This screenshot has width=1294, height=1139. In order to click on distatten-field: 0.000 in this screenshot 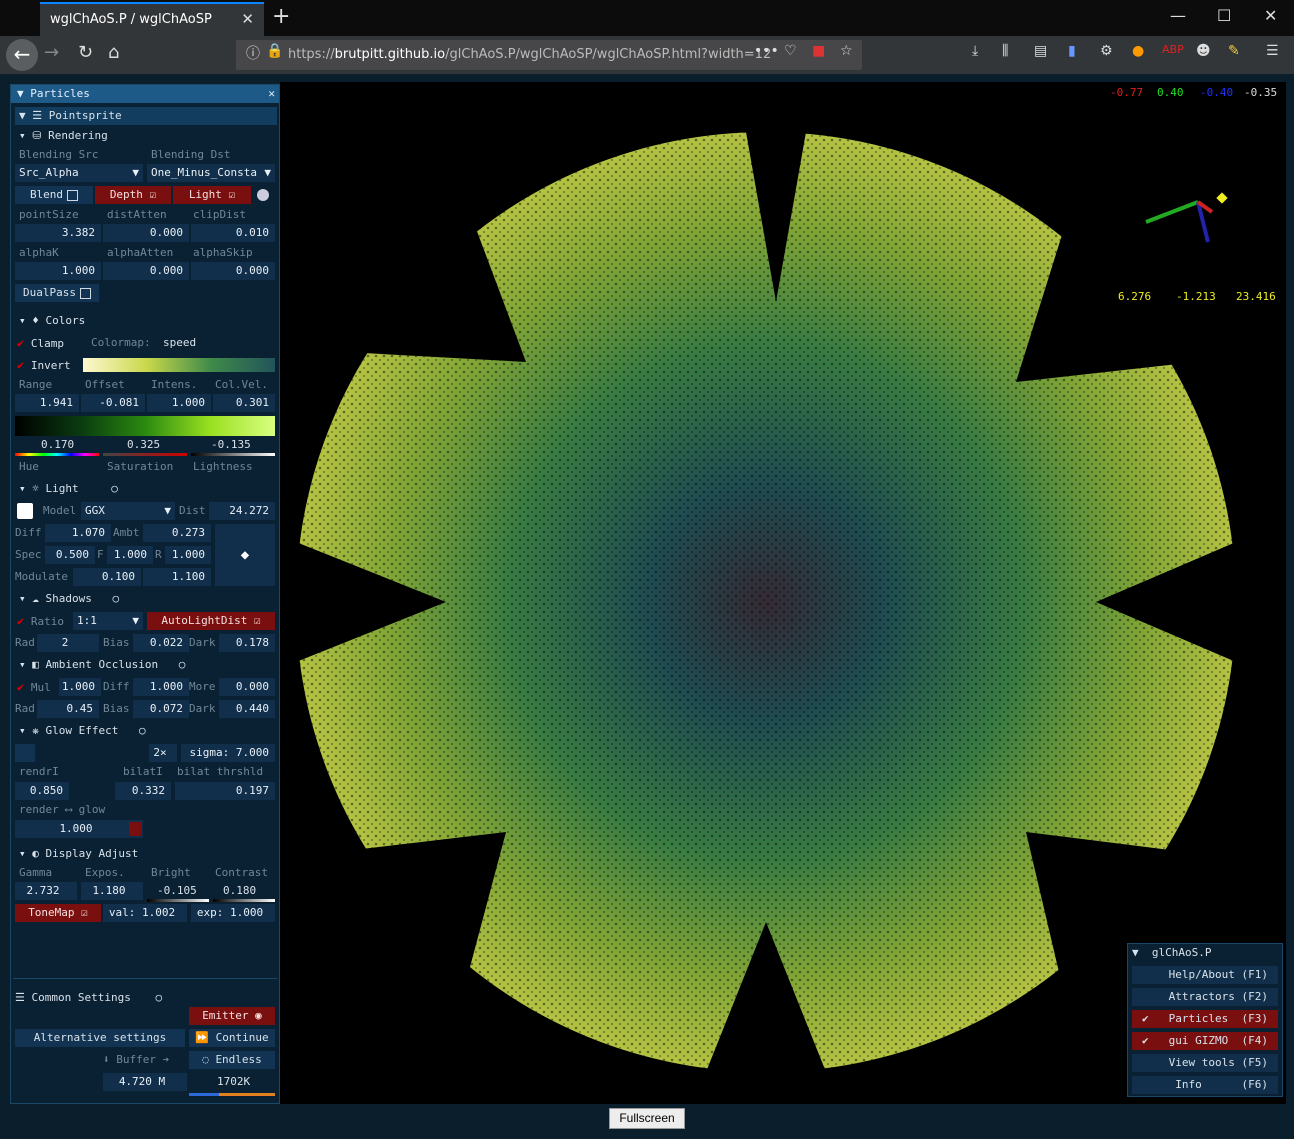, I will do `click(146, 233)`.